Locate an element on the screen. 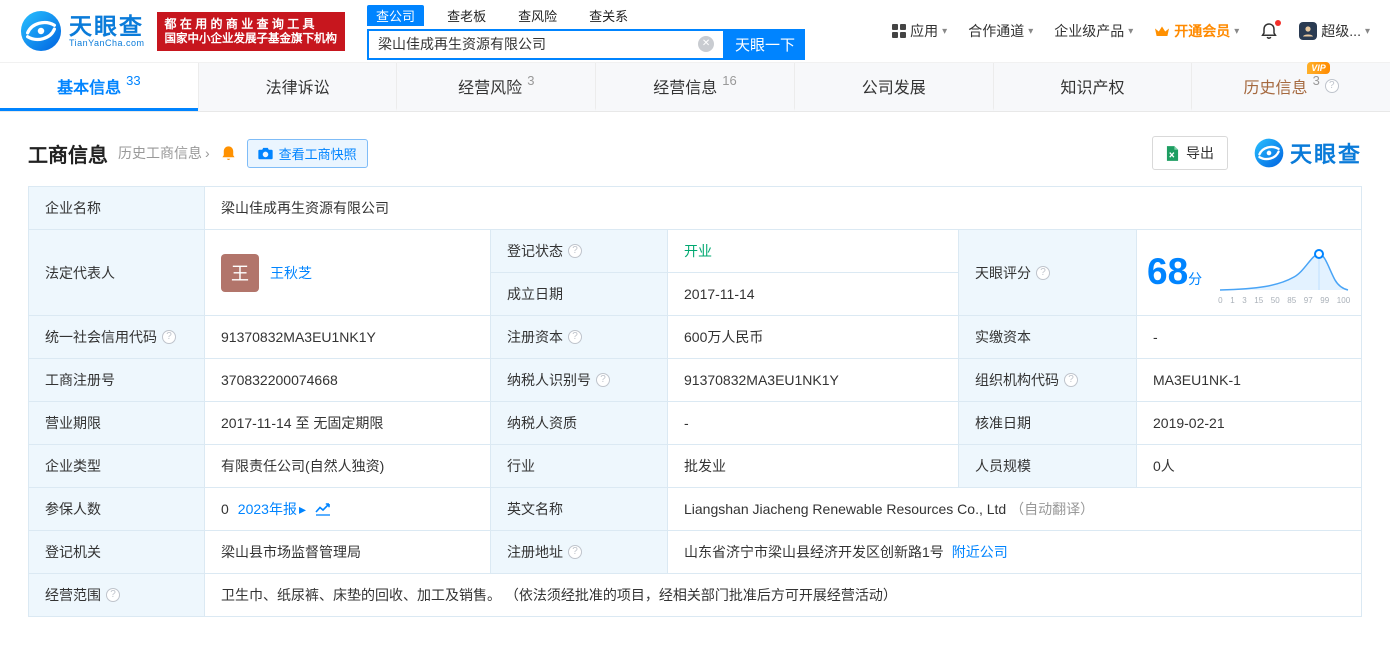  export-button: 导出 is located at coordinates (1189, 153).